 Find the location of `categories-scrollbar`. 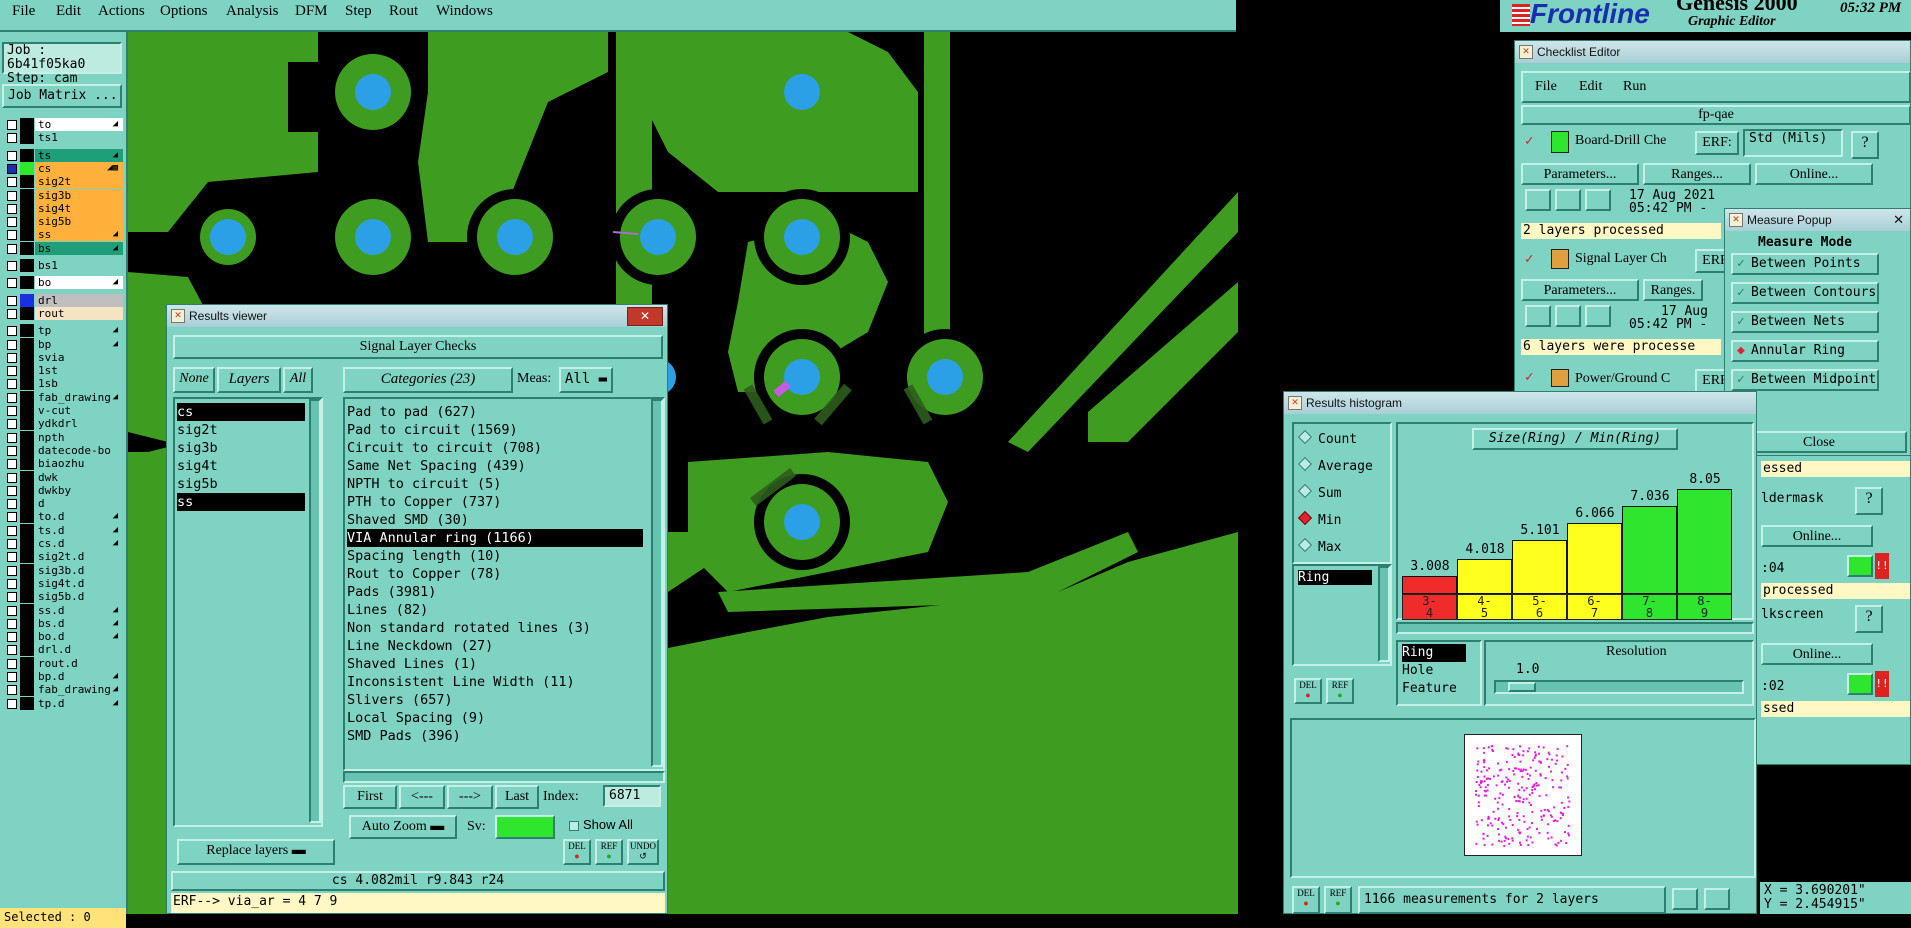

categories-scrollbar is located at coordinates (657, 583).